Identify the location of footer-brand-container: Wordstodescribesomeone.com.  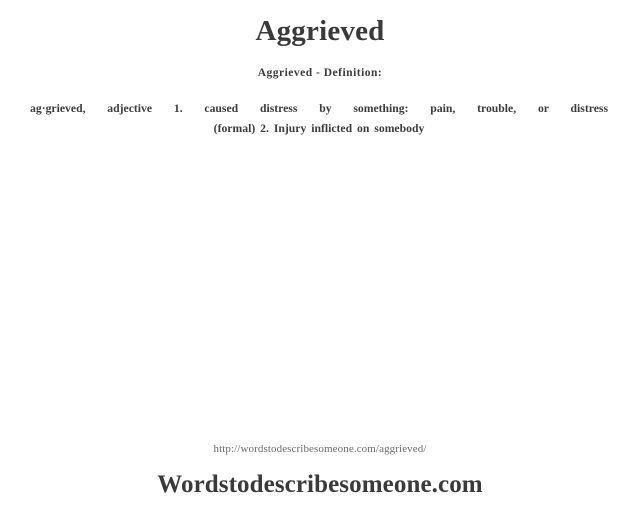
(320, 485).